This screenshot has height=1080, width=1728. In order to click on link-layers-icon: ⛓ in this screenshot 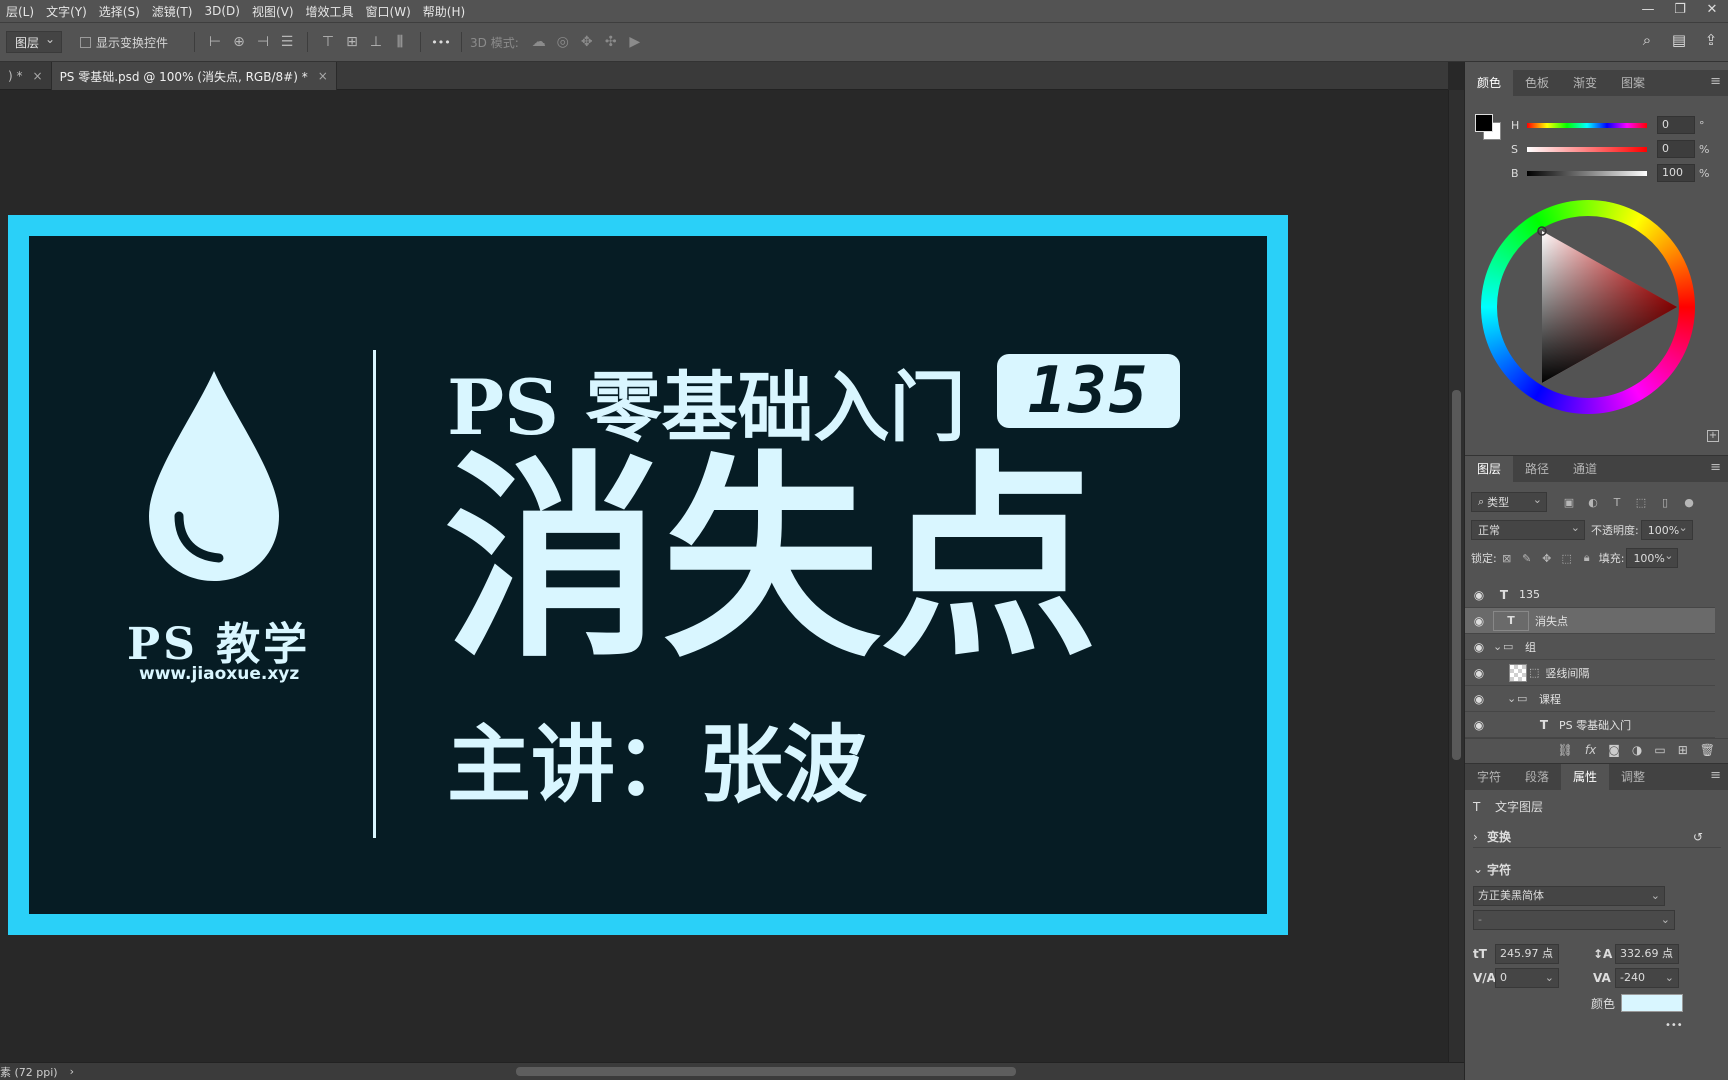, I will do `click(1565, 750)`.